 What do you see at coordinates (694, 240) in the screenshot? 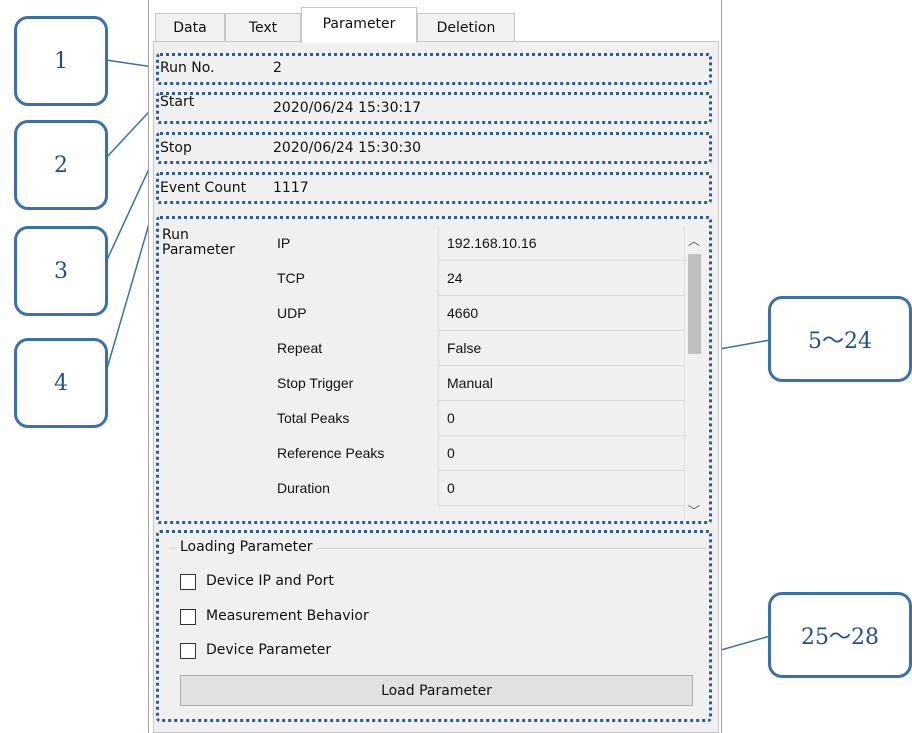
I see `chevron-up-icon: ︿` at bounding box center [694, 240].